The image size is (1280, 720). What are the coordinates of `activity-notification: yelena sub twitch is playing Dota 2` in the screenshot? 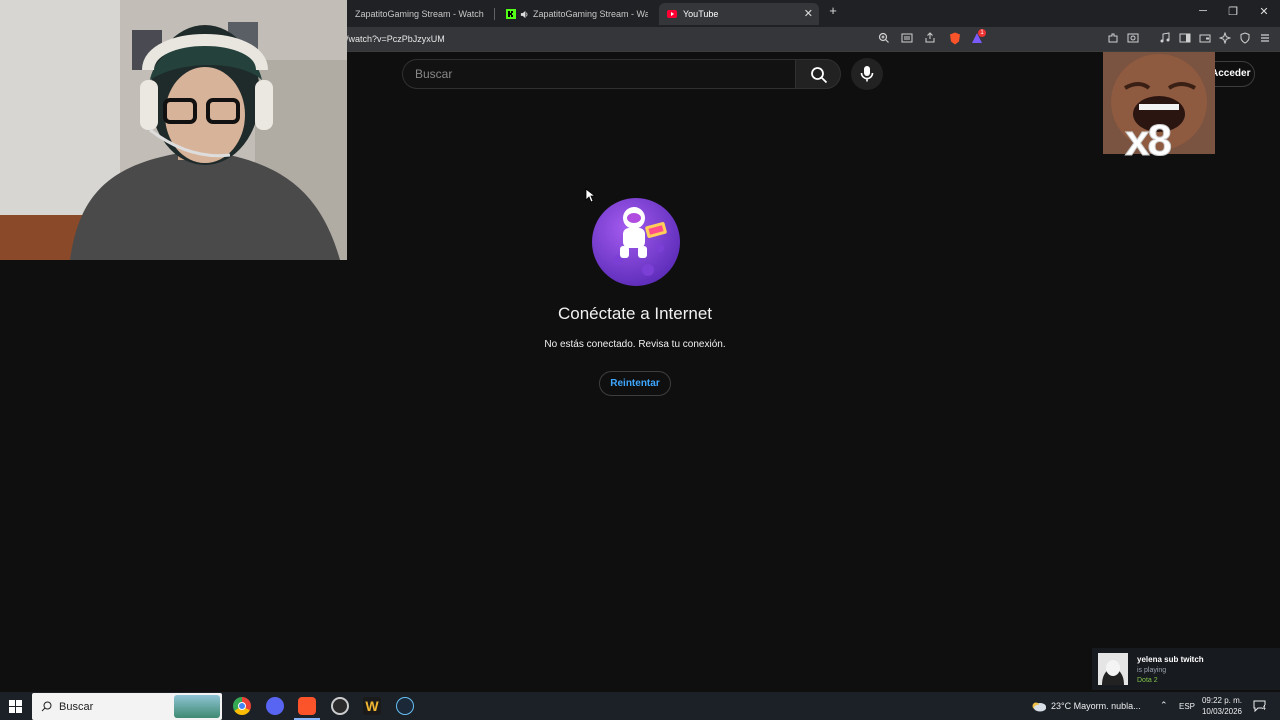 It's located at (1186, 669).